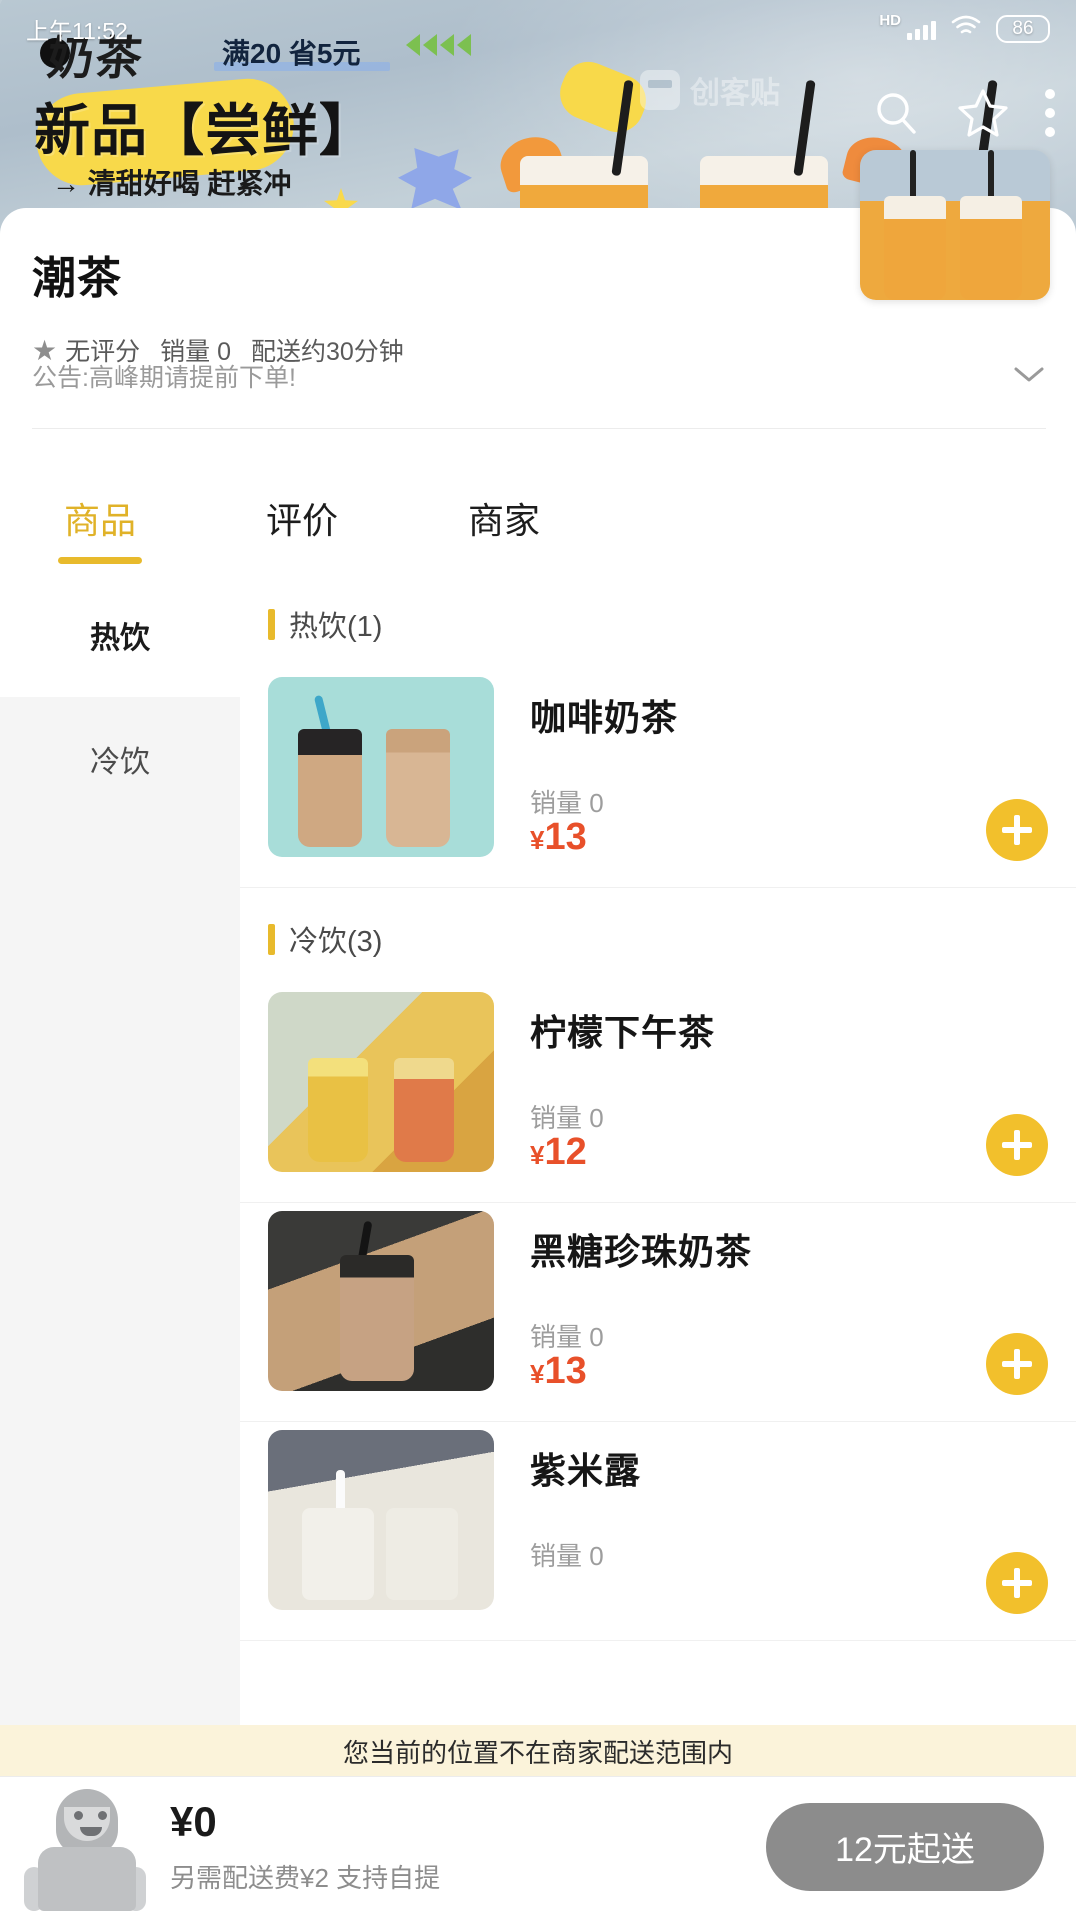  What do you see at coordinates (336, 942) in the screenshot?
I see `section-title: 冷饮(3)` at bounding box center [336, 942].